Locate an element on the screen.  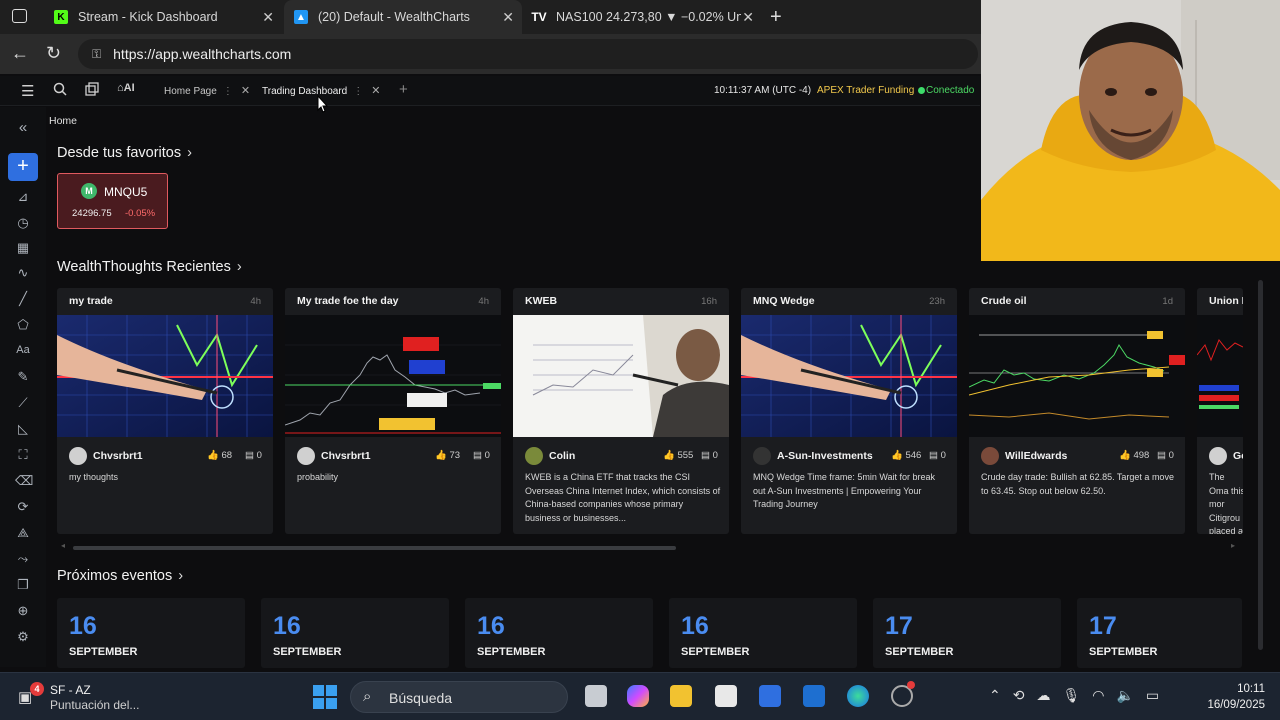
new-tab-button: + is located at coordinates (776, 17).